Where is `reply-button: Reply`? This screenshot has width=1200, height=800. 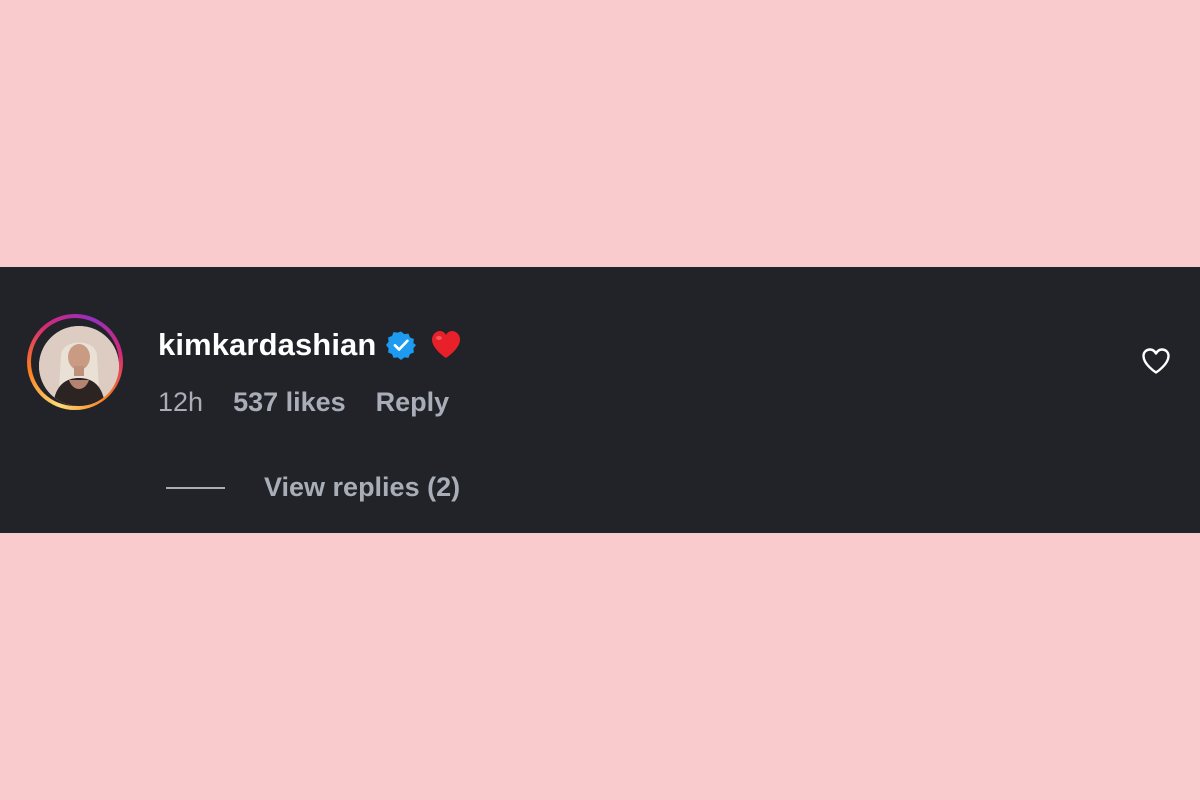
reply-button: Reply is located at coordinates (413, 402).